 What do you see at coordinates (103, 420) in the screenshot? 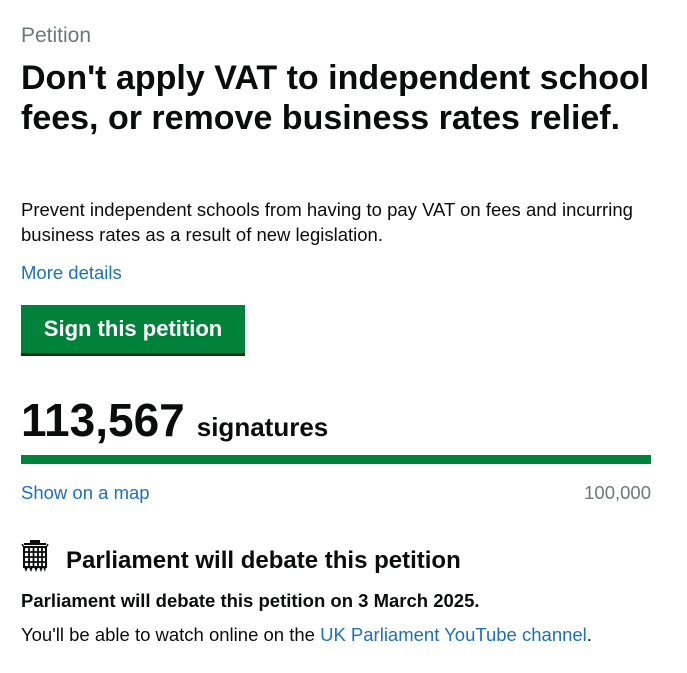
I see `signature-count: 113,567` at bounding box center [103, 420].